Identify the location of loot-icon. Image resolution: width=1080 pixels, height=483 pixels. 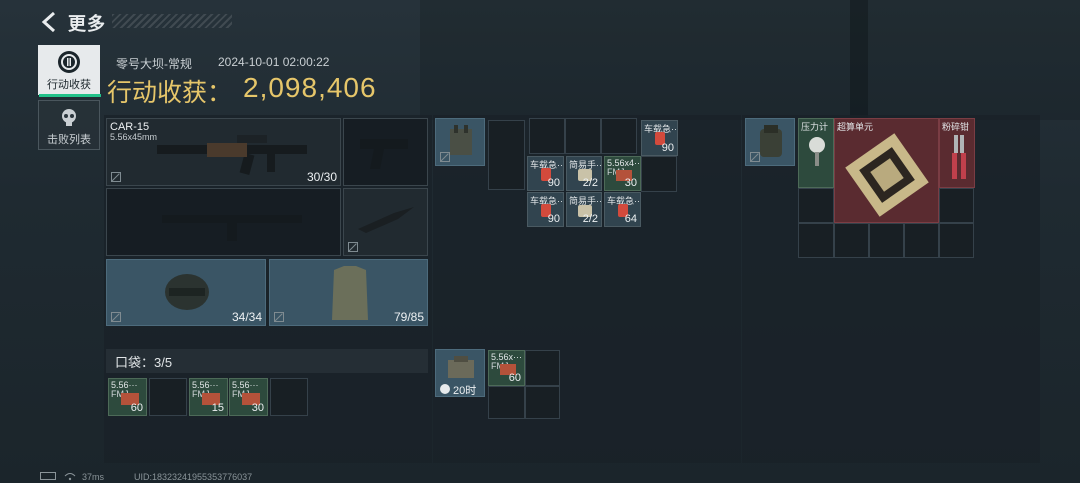
(69, 62).